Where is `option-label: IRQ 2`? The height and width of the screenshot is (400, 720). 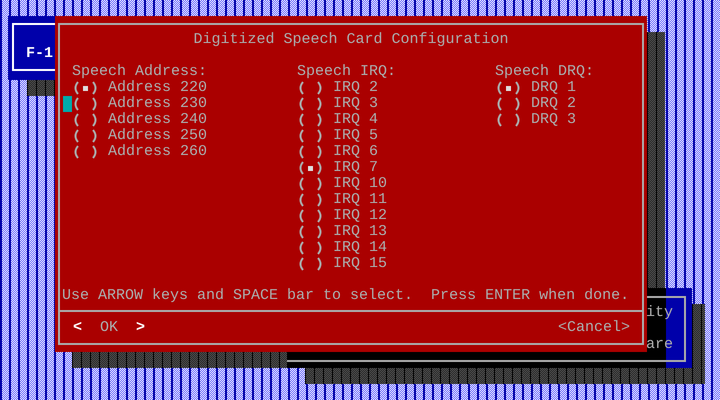
option-label: IRQ 2 is located at coordinates (355, 88).